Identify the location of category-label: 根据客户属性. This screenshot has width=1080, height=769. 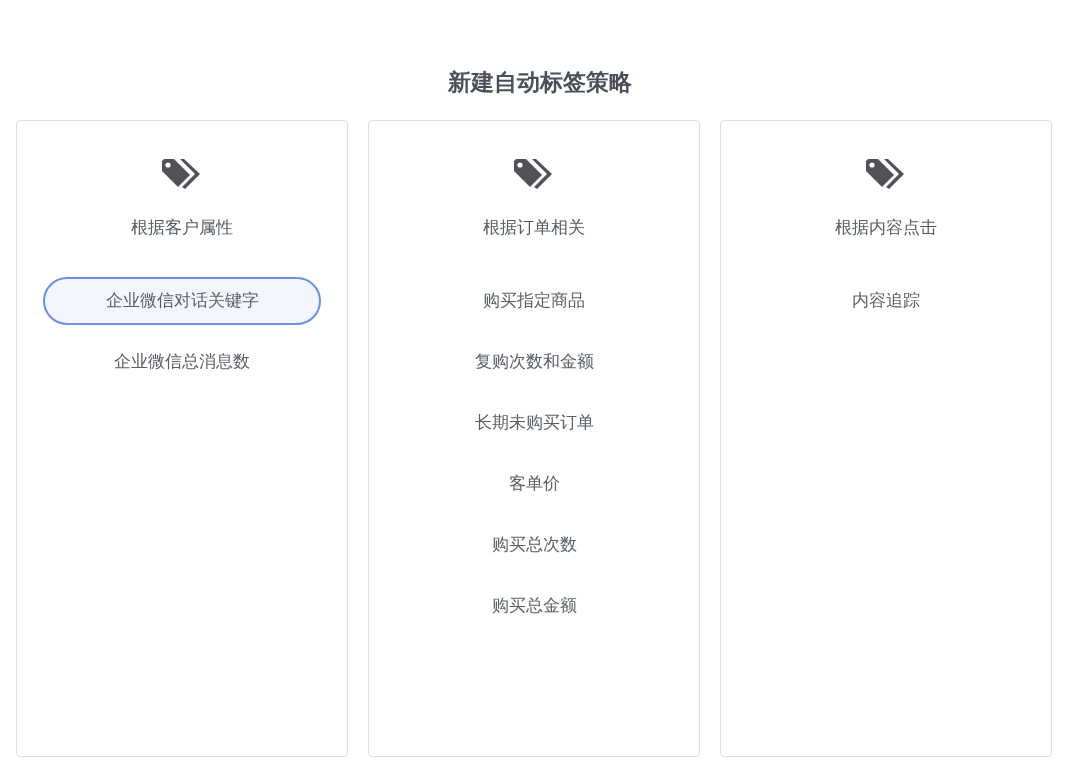
(182, 228).